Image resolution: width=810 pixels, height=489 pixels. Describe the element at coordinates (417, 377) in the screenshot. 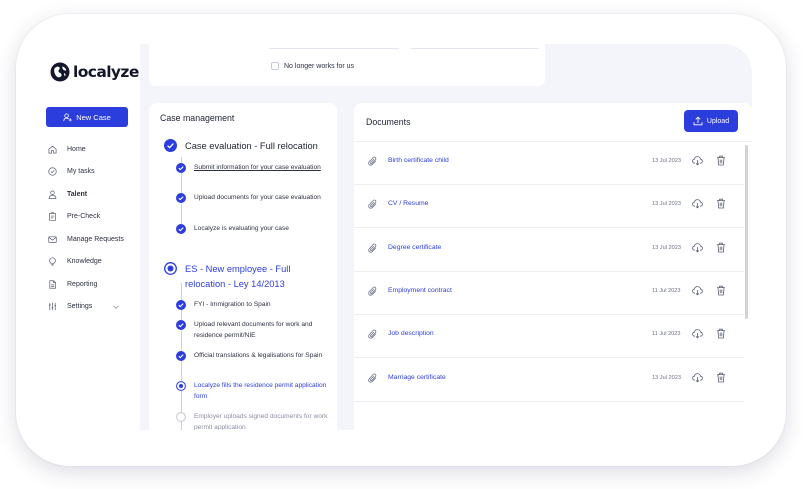

I see `document-name: Marriage certificate` at that location.